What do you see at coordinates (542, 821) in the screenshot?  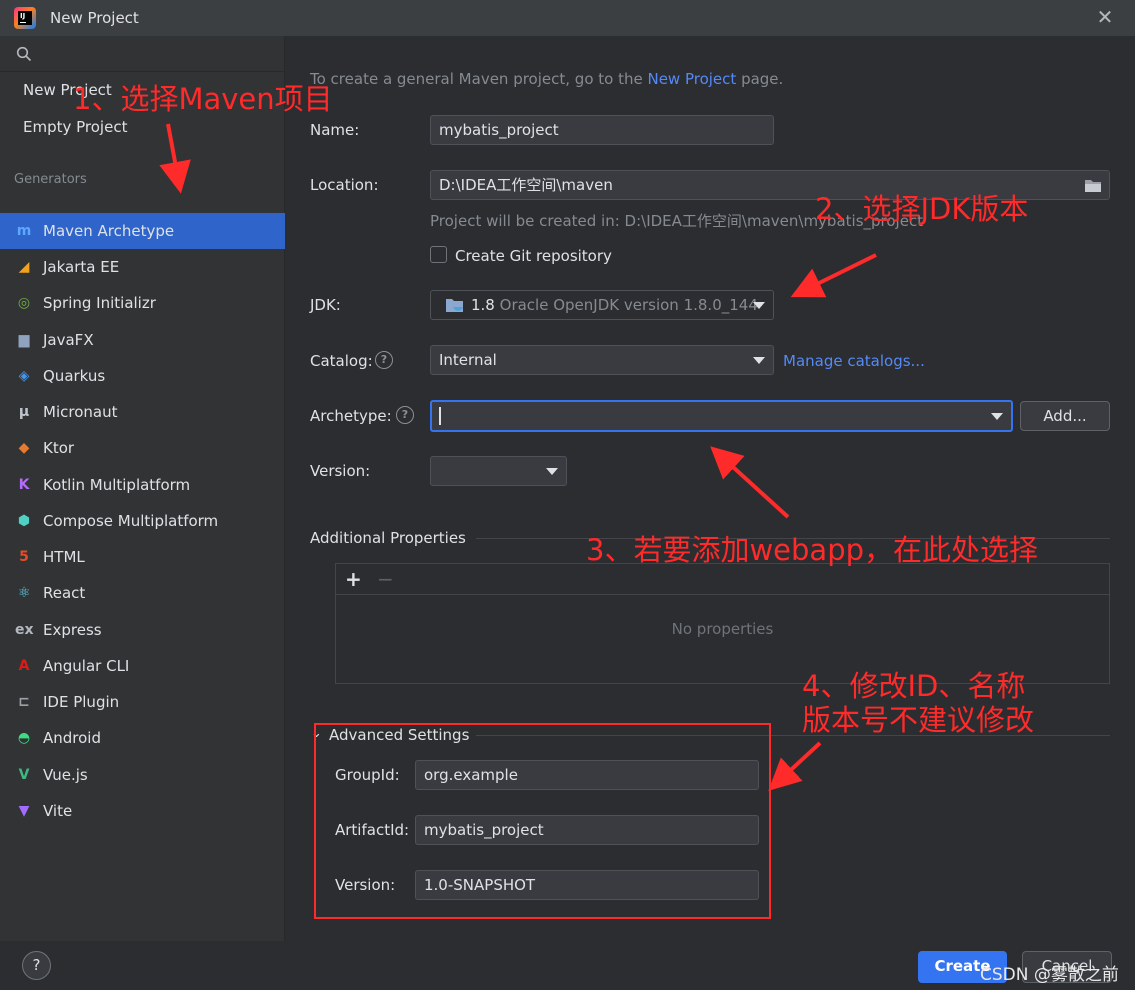 I see `highlight-box` at bounding box center [542, 821].